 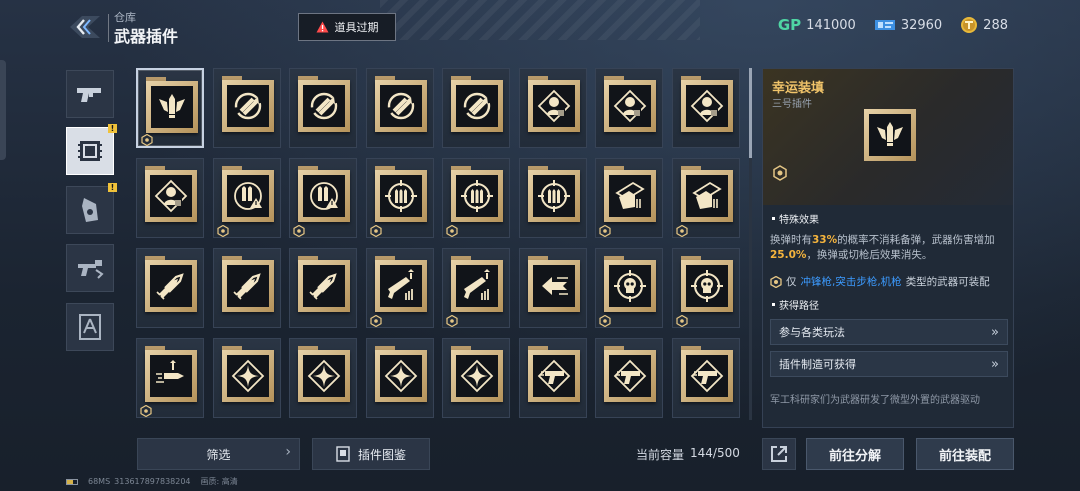 I want to click on header-divider, so click(x=108, y=28).